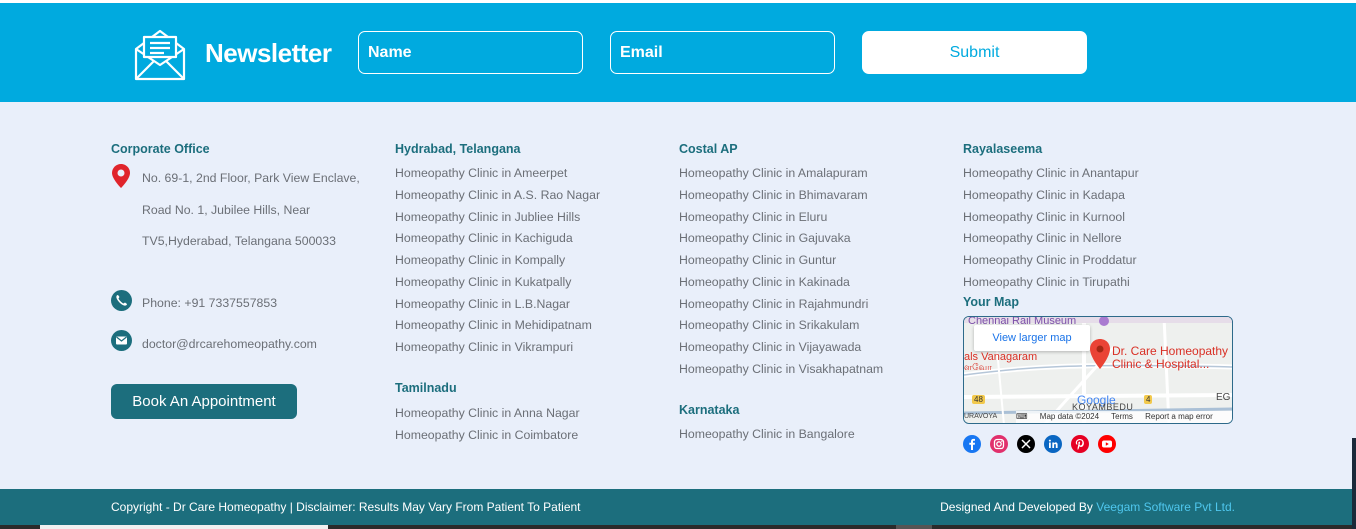 This screenshot has width=1356, height=529. I want to click on developer-link: Veegam Software Pvt Ltd., so click(1165, 507).